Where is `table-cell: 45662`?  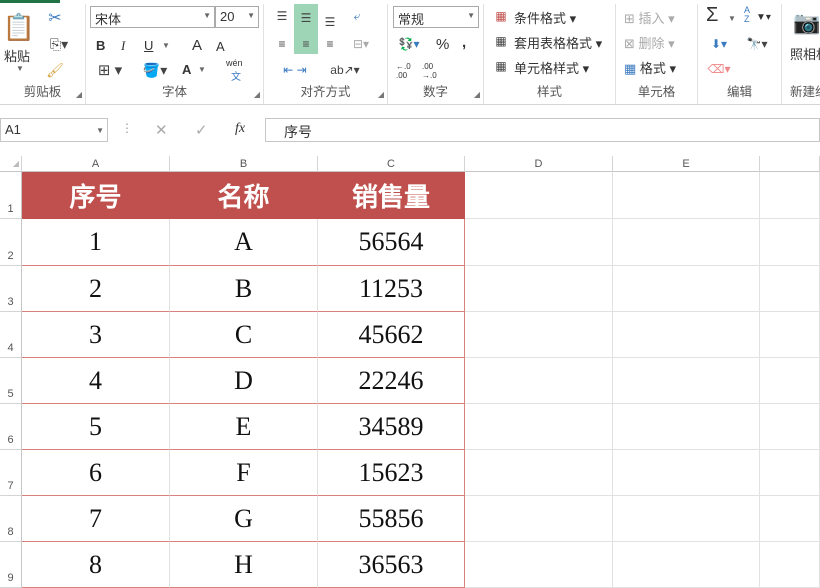
table-cell: 45662 is located at coordinates (391, 335).